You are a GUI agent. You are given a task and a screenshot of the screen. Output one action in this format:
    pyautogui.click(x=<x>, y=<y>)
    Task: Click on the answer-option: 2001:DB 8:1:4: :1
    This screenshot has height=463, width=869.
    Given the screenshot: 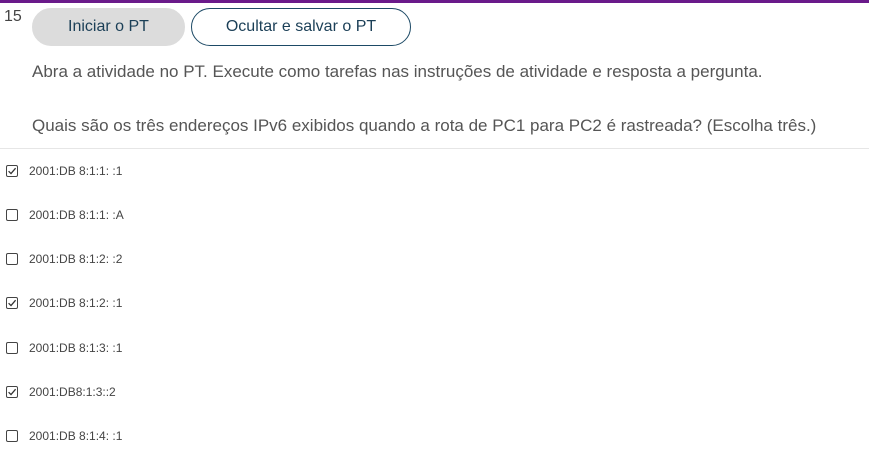 What is the action you would take?
    pyautogui.click(x=64, y=436)
    